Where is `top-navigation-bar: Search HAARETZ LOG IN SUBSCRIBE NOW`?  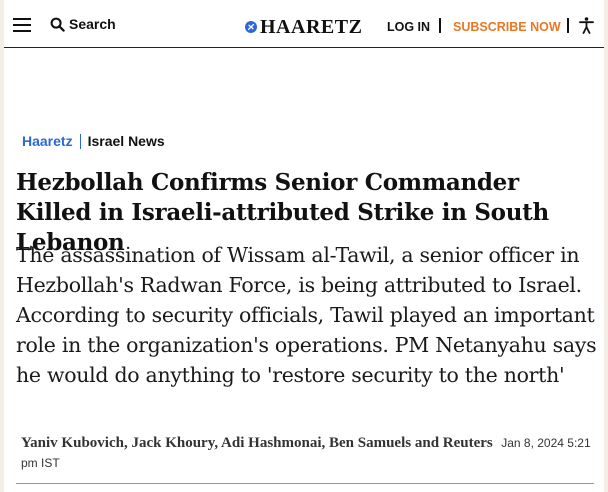
top-navigation-bar: Search HAARETZ LOG IN SUBSCRIBE NOW is located at coordinates (304, 24).